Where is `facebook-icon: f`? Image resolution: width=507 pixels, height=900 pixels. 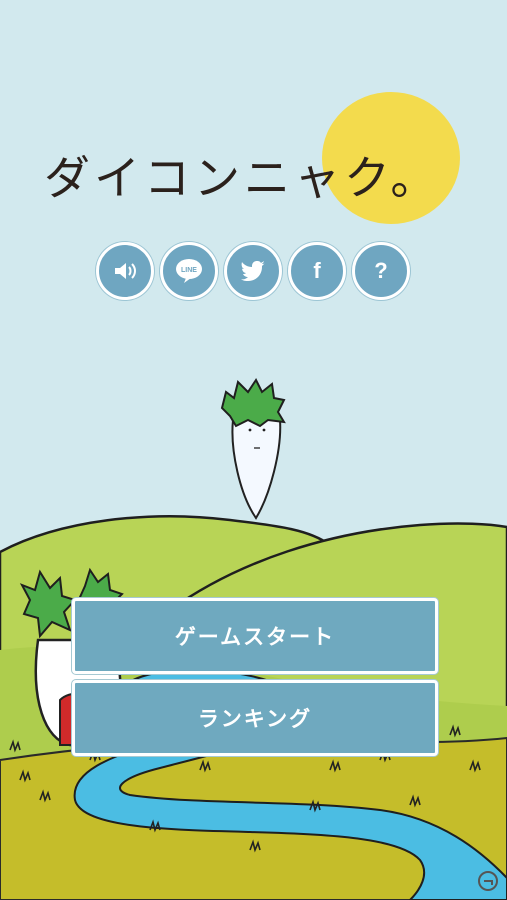
facebook-icon: f is located at coordinates (317, 270).